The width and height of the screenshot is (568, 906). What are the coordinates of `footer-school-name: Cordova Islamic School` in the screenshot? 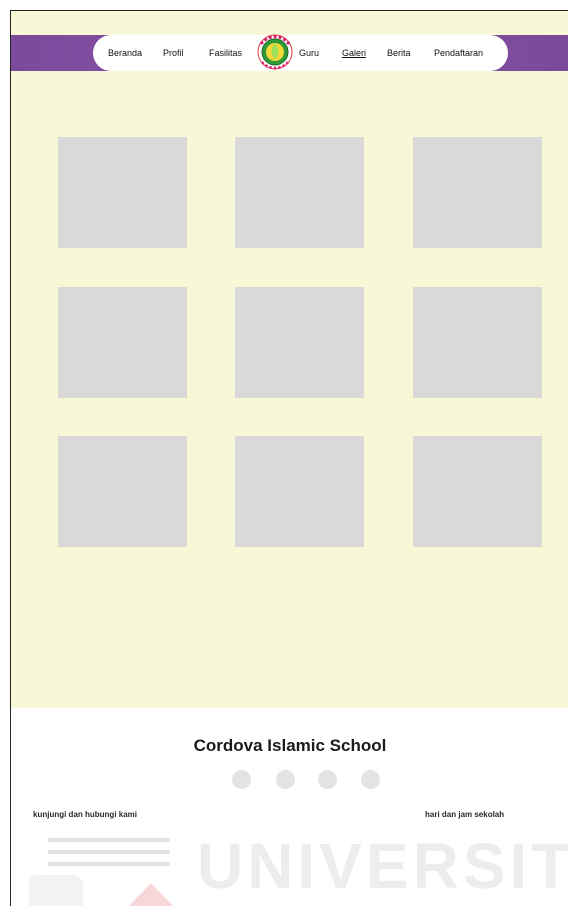 It's located at (290, 745).